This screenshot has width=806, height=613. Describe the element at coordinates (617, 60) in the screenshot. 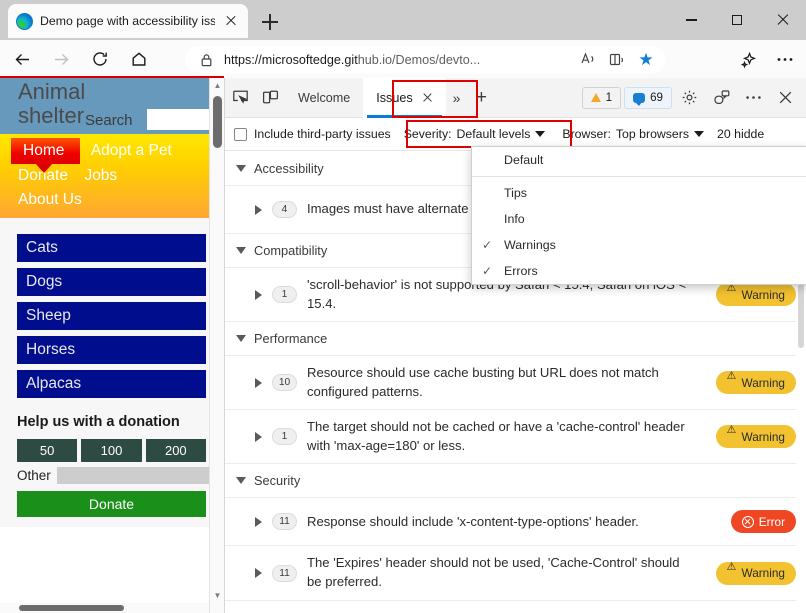

I see `immersive-reader-icon` at that location.